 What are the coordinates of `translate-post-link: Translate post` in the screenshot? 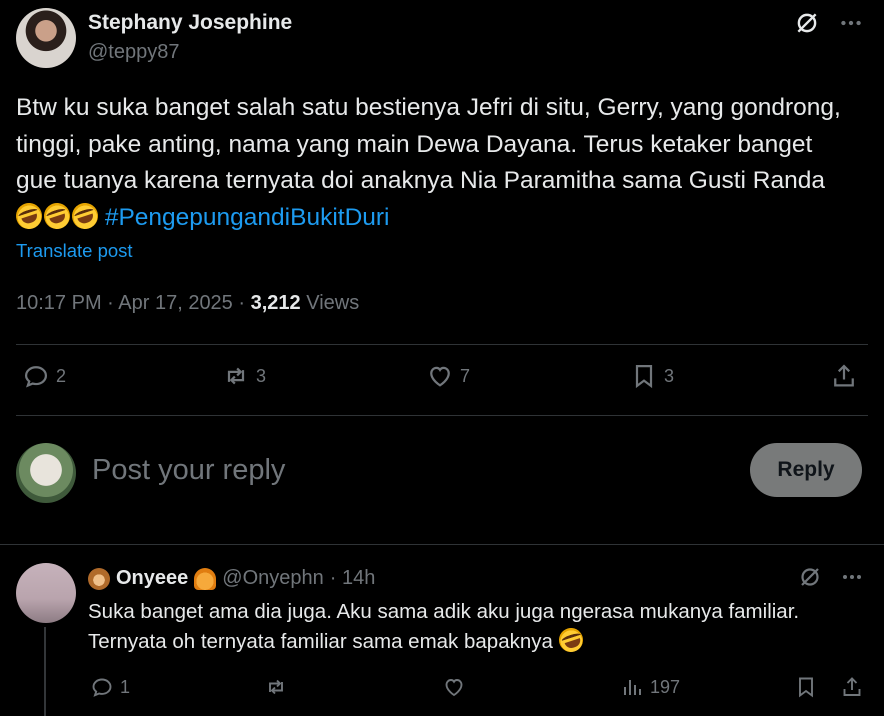 It's located at (74, 251).